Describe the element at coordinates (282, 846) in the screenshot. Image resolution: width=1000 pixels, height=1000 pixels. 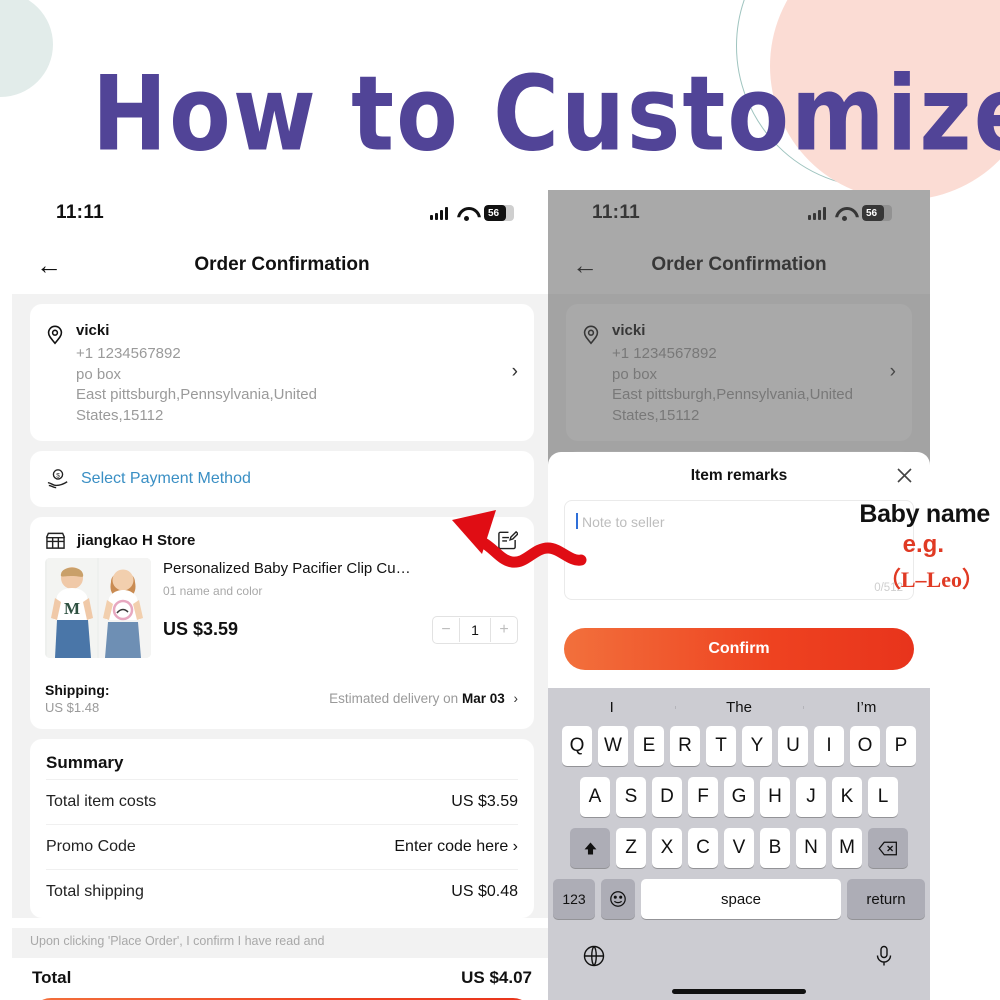
I see `summary-row-promo-code: Promo Code Enter code here ›` at that location.